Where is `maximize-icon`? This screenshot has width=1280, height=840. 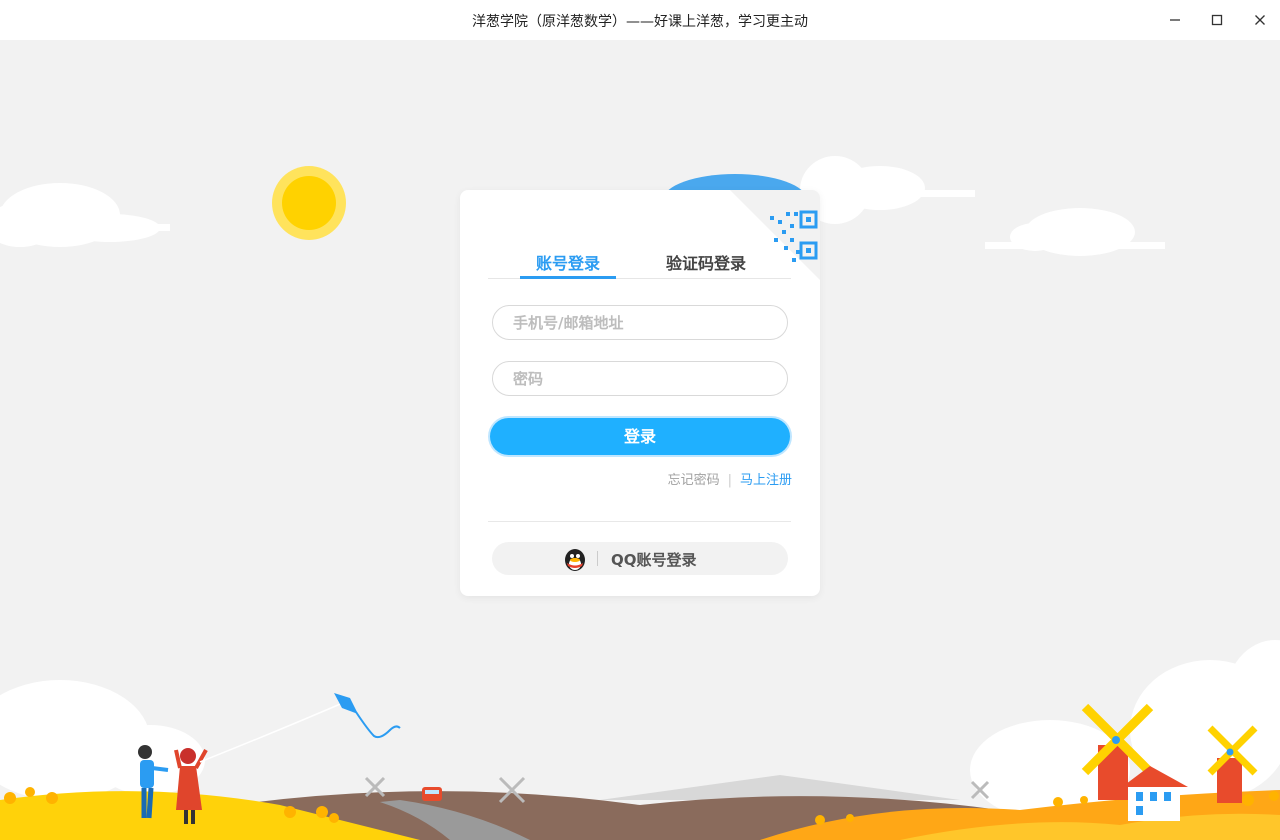
maximize-icon is located at coordinates (1217, 20).